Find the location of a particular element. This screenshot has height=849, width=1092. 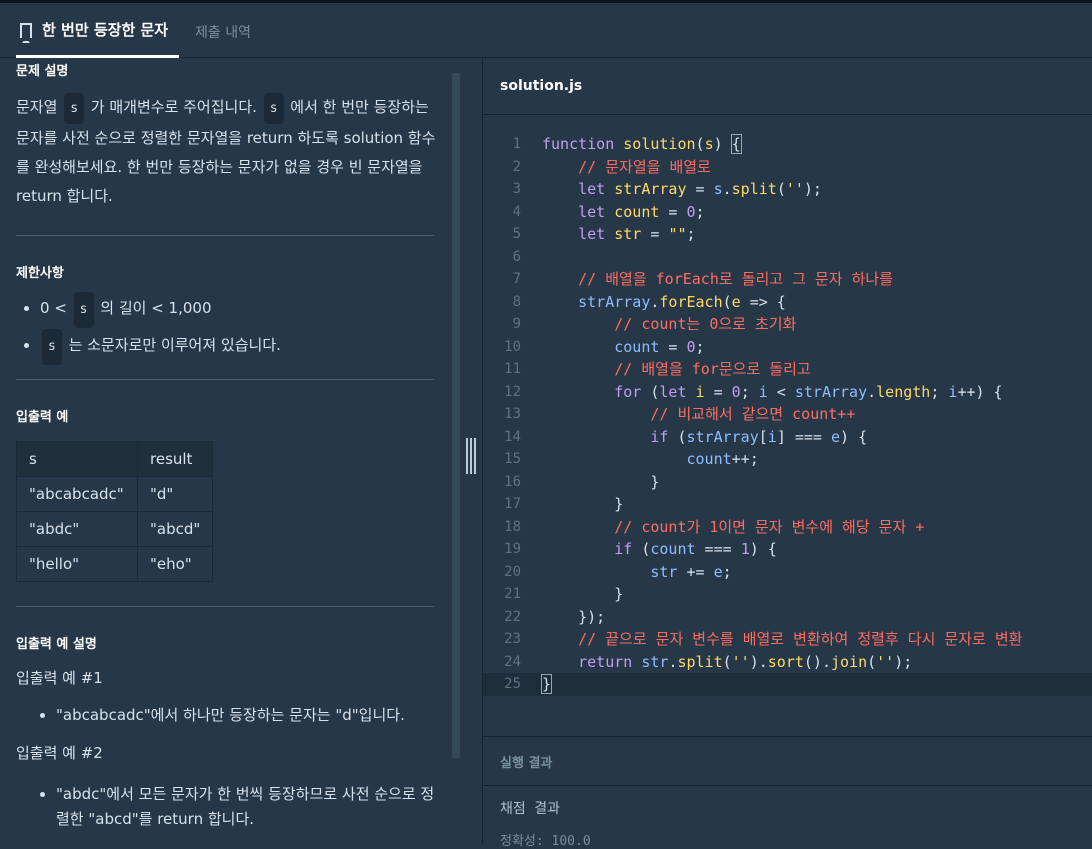

accuracy-text: 정확성: 100.0 is located at coordinates (545, 841).